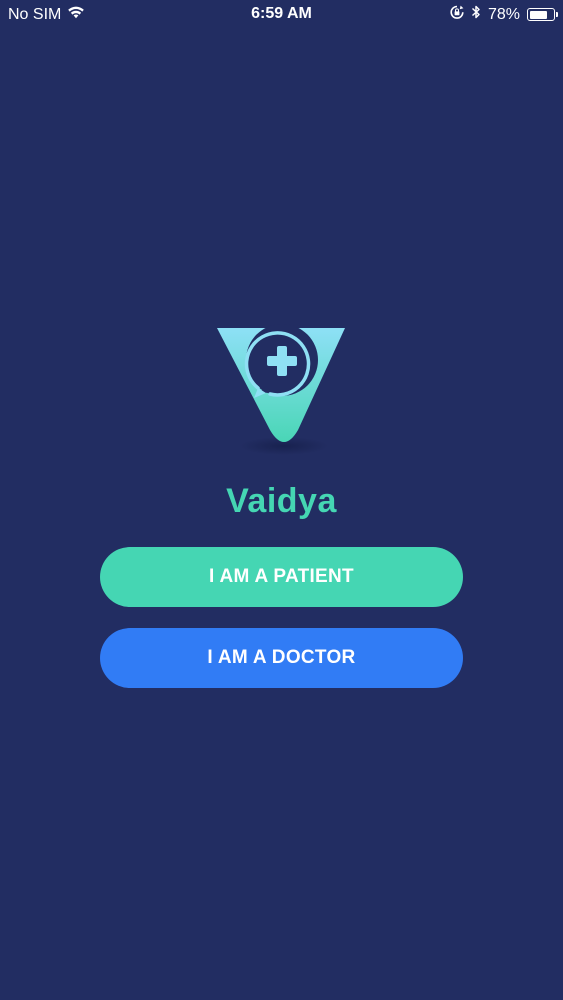  What do you see at coordinates (538, 14) in the screenshot?
I see `battery-level-fill` at bounding box center [538, 14].